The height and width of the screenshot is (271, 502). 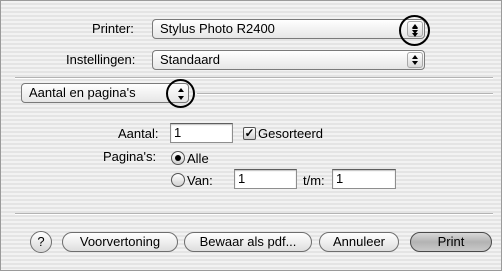 What do you see at coordinates (101, 59) in the screenshot?
I see `presets-label: Instellingen:` at bounding box center [101, 59].